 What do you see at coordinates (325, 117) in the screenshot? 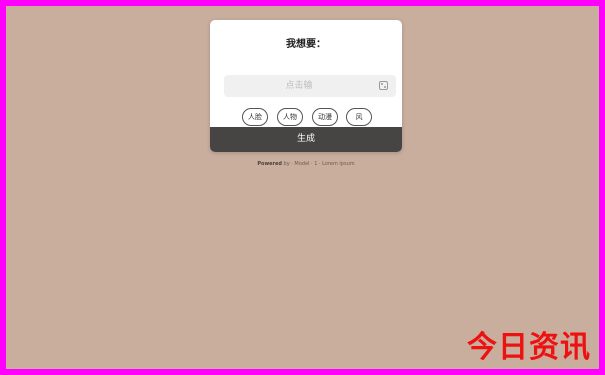
I see `chip-option-3: 动漫` at bounding box center [325, 117].